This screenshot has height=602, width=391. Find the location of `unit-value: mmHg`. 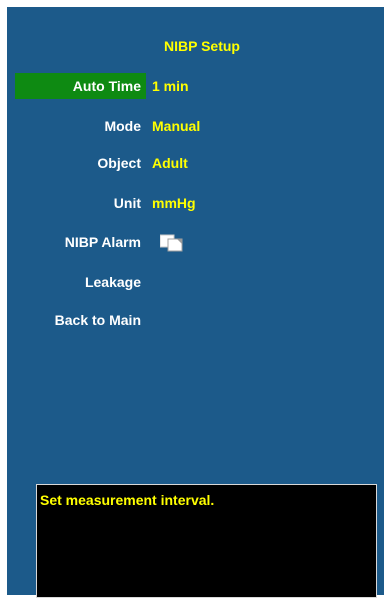

unit-value: mmHg is located at coordinates (174, 203).